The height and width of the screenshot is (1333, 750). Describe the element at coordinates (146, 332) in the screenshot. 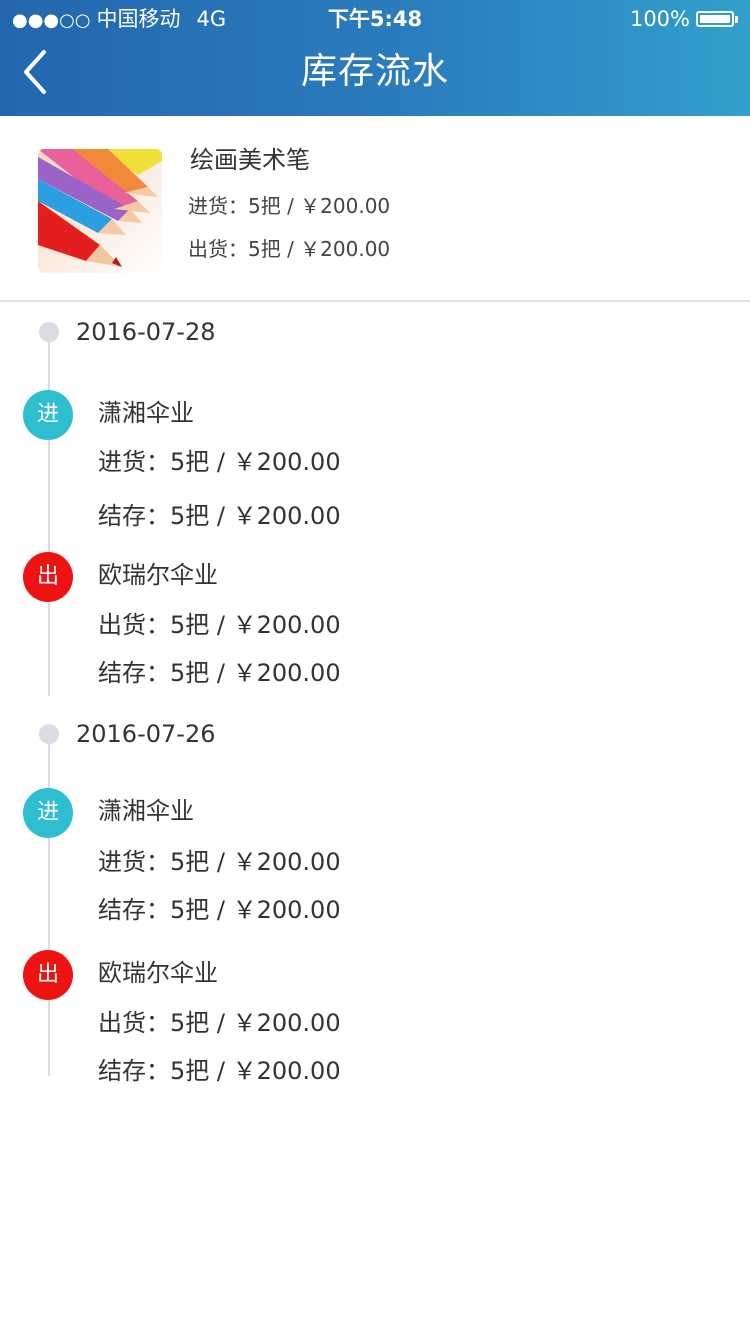

I see `timeline-date: 2016-07-28` at that location.